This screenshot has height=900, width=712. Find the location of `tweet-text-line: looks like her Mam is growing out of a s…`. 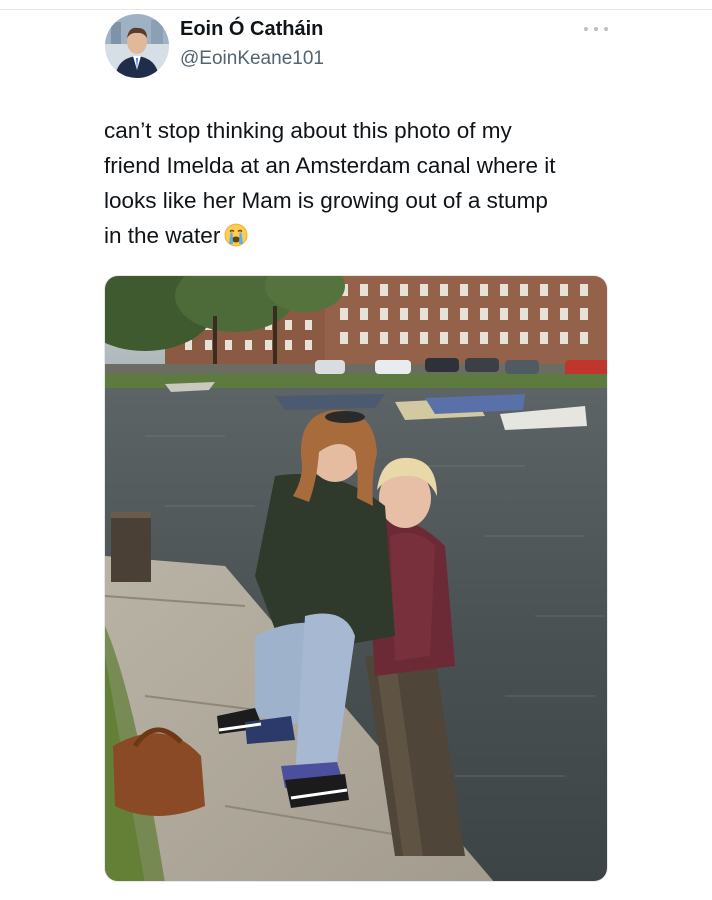

tweet-text-line: looks like her Mam is growing out of a s… is located at coordinates (326, 200).